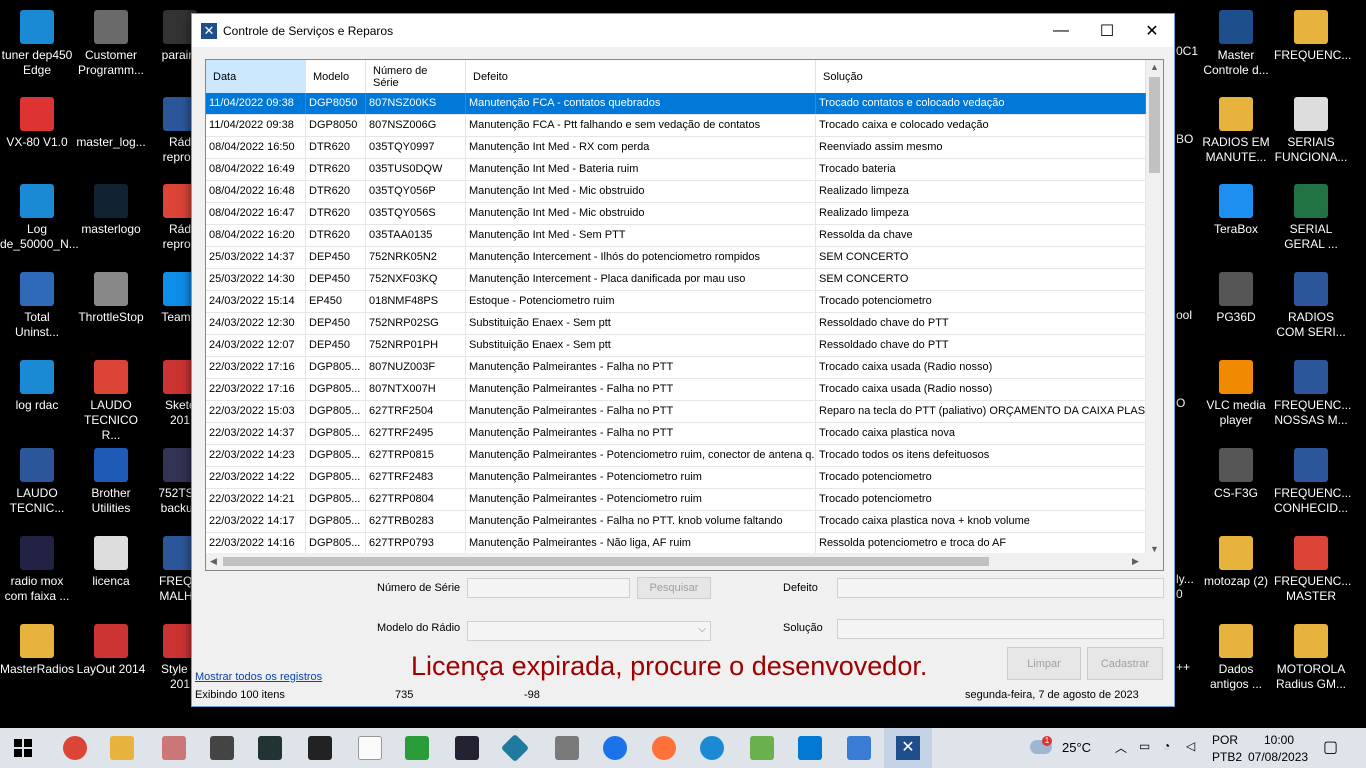  What do you see at coordinates (981, 125) in the screenshot?
I see `cell-solucao: Trocado caixa e colocado vedação` at bounding box center [981, 125].